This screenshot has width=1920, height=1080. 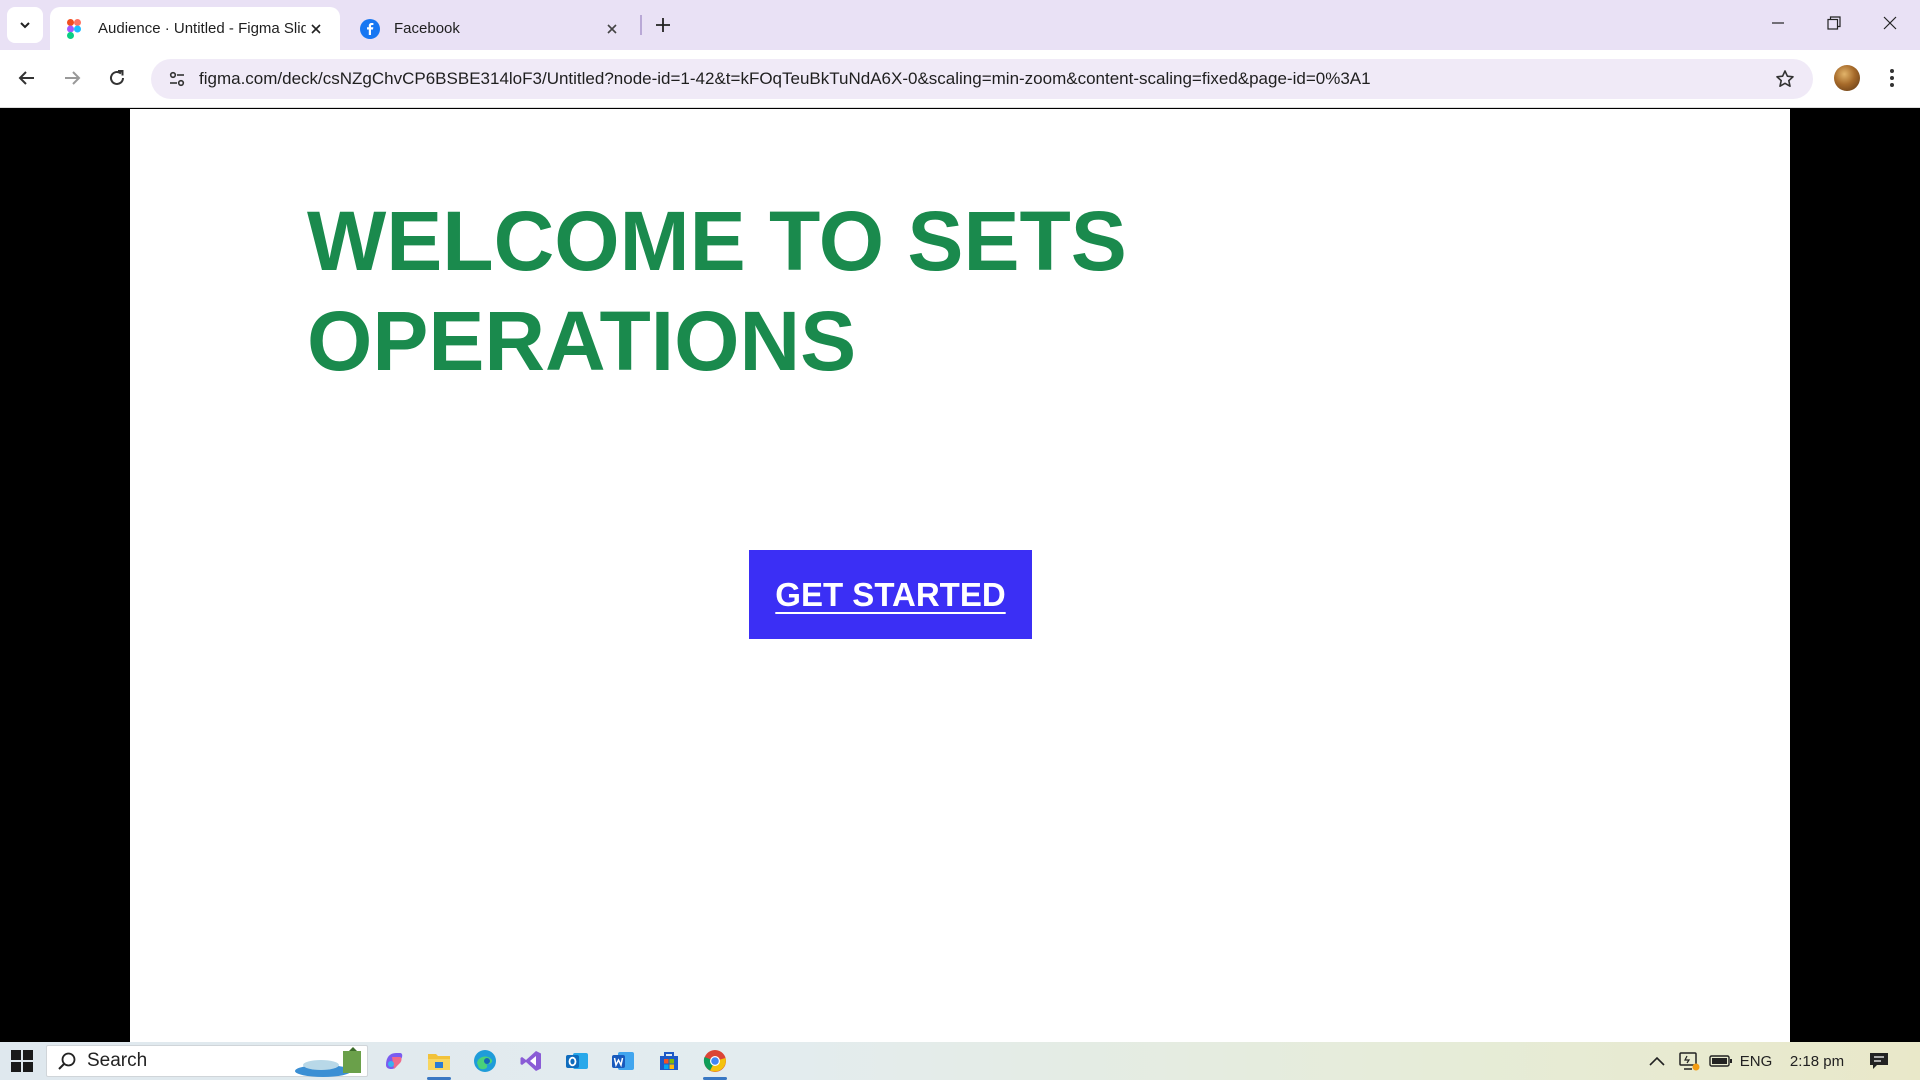 I want to click on close-icon, so click(x=1890, y=23).